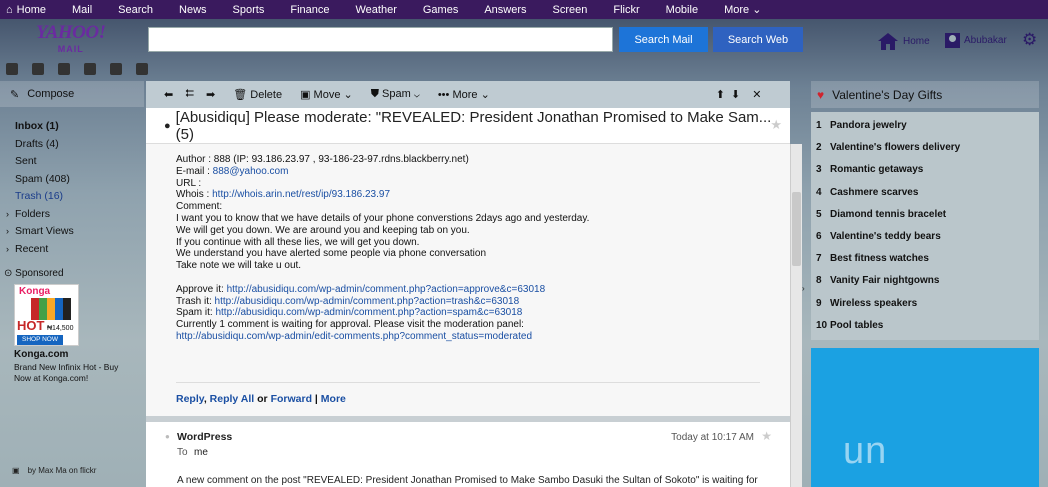  I want to click on back-arrow-icon: ⬅, so click(168, 94).